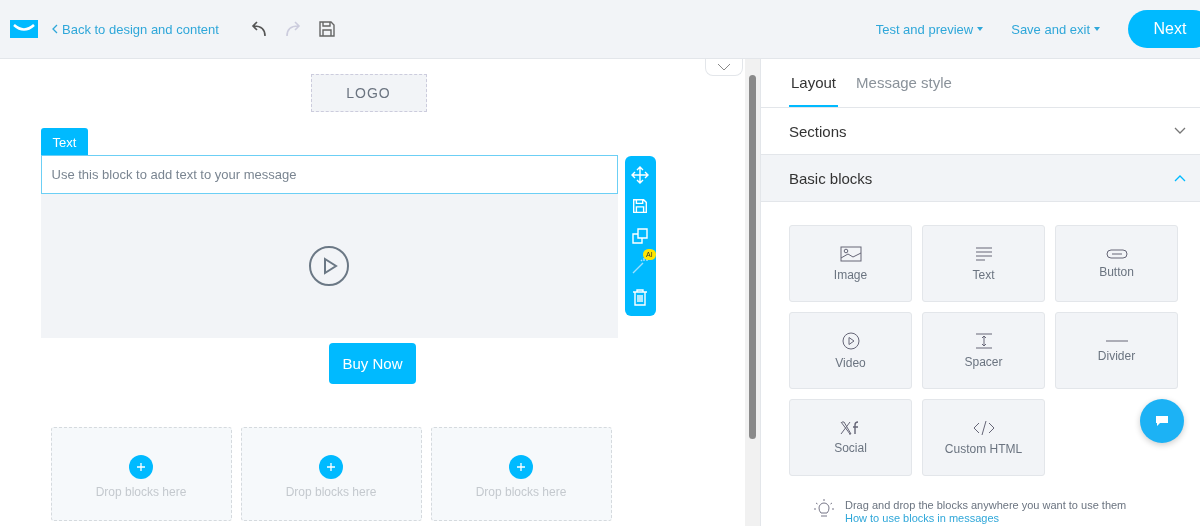  I want to click on move-icon, so click(640, 175).